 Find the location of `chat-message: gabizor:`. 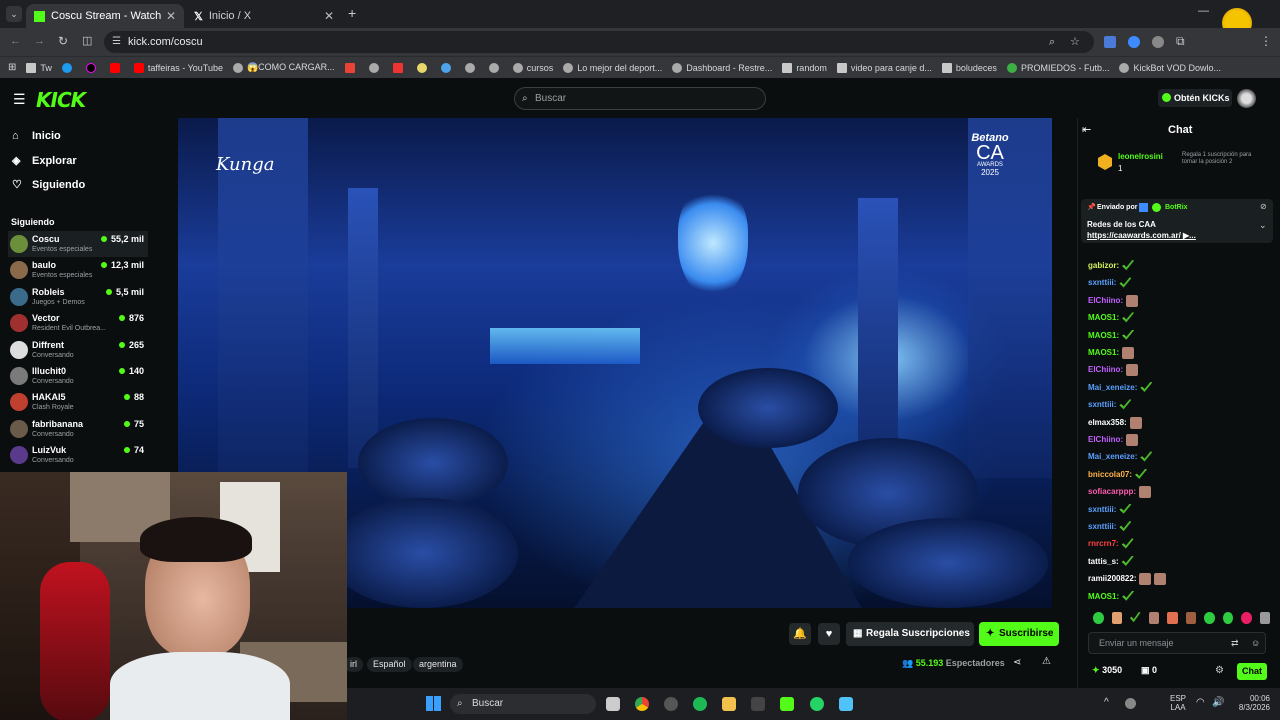

chat-message: gabizor: is located at coordinates (1111, 266).